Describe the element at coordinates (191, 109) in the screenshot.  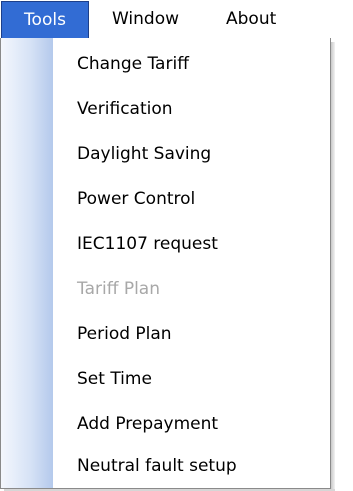
I see `menu-item-verification: Verification` at that location.